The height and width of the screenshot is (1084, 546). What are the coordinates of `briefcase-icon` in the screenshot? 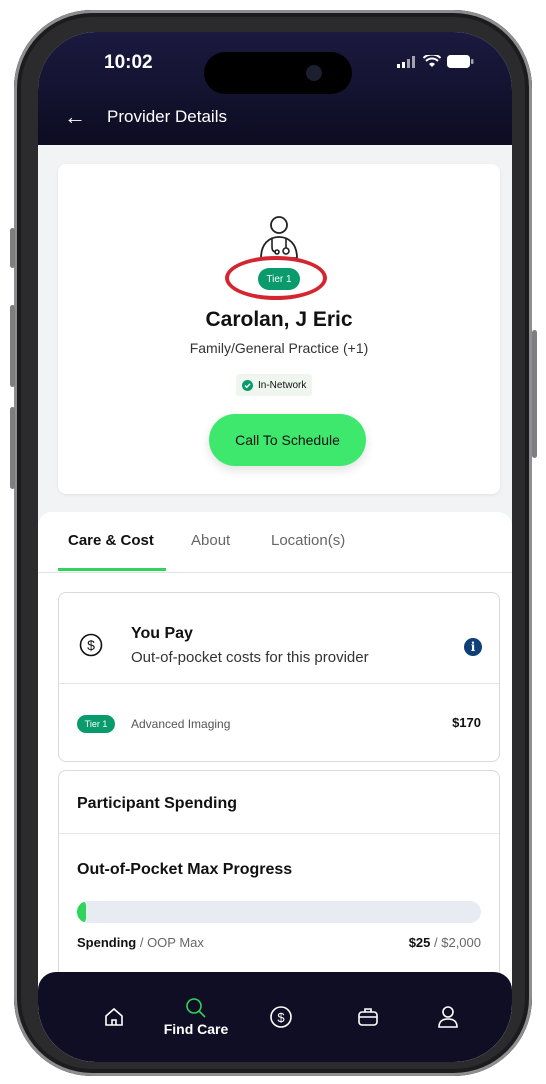 It's located at (368, 1017).